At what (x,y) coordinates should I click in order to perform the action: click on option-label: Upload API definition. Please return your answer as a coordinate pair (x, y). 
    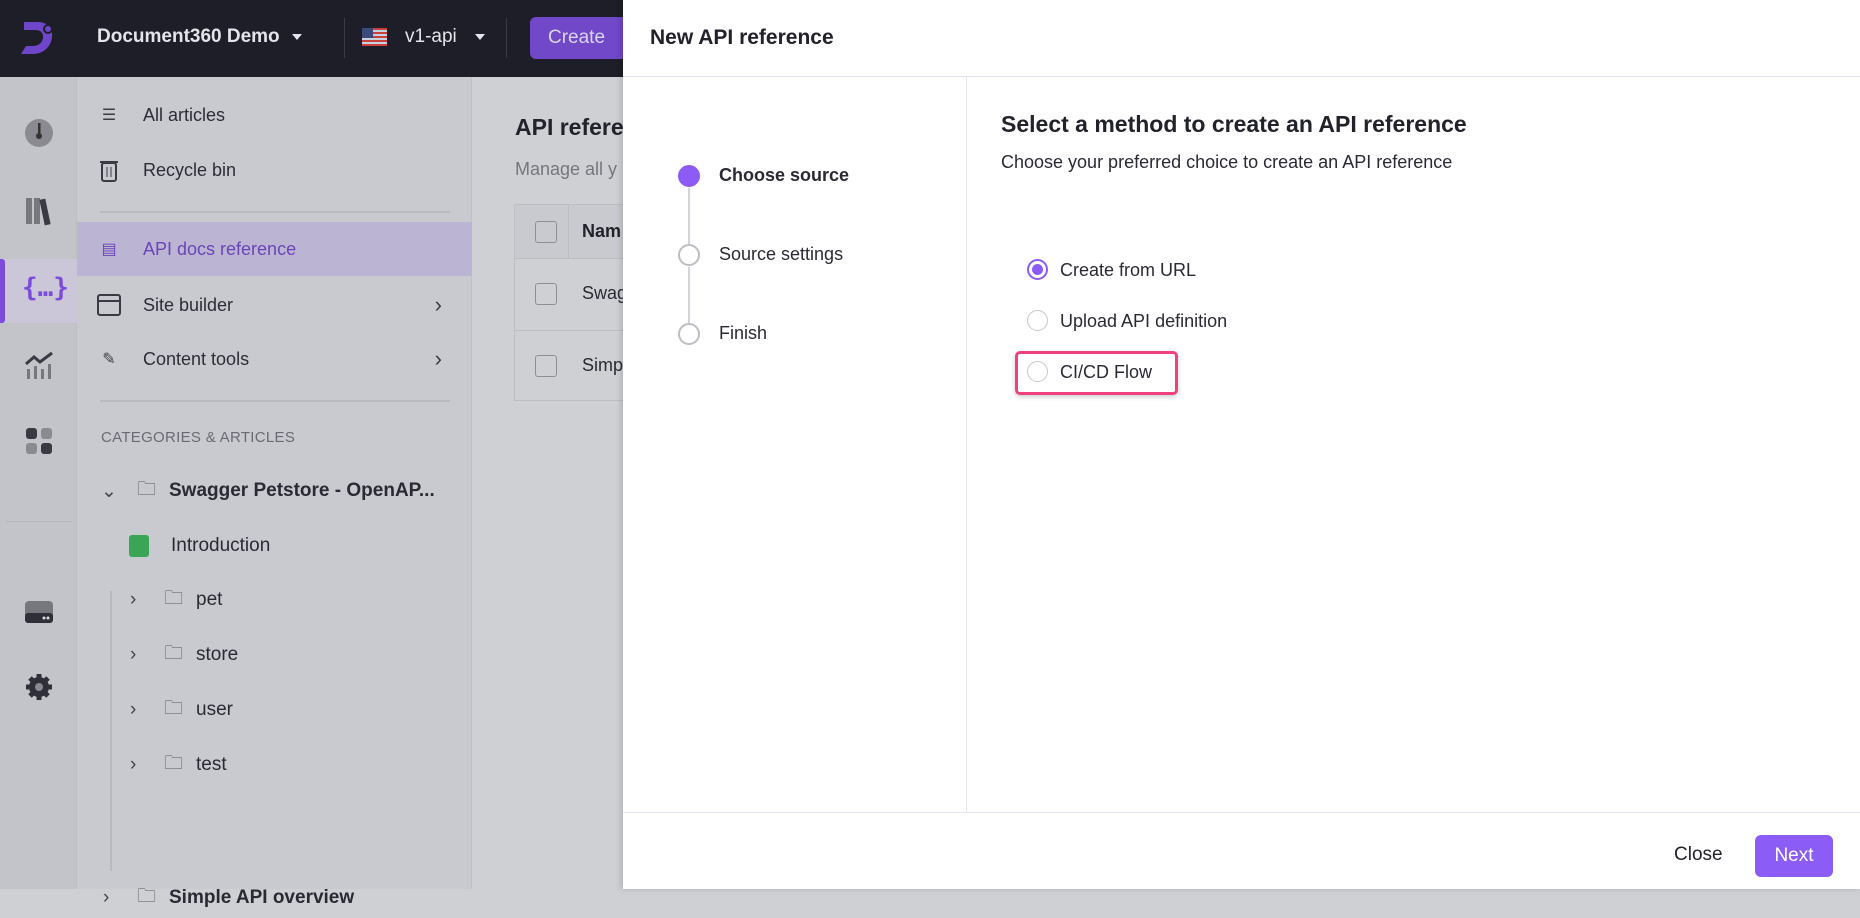
    Looking at the image, I should click on (1144, 321).